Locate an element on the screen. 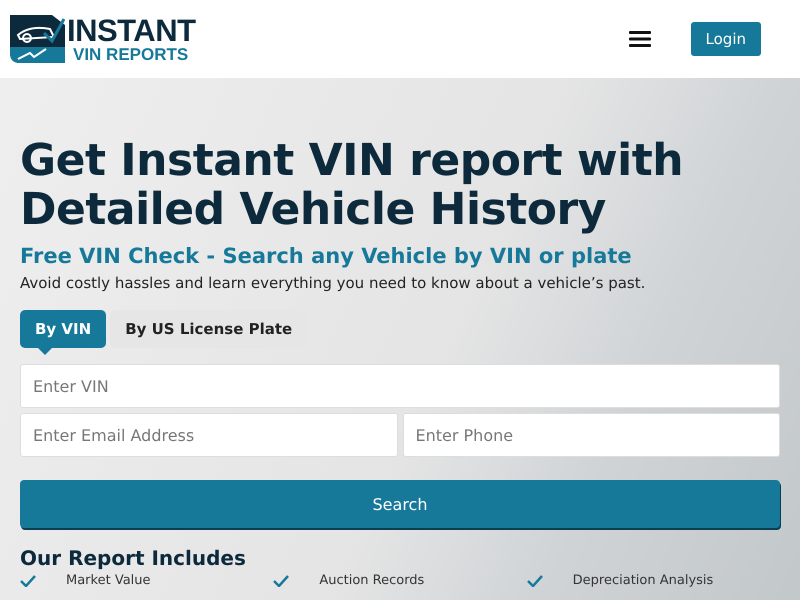 Image resolution: width=800 pixels, height=600 pixels. login-button: Login is located at coordinates (725, 39).